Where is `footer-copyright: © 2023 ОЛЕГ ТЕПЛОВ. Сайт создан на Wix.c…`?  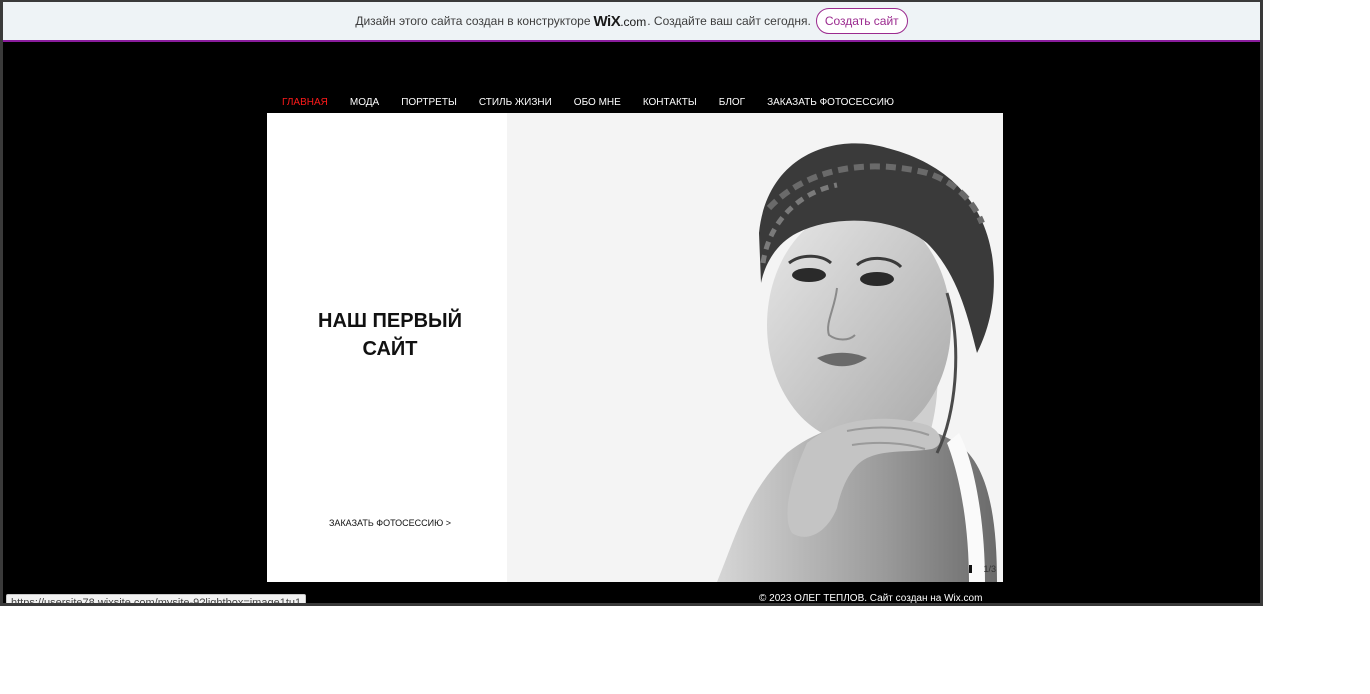 footer-copyright: © 2023 ОЛЕГ ТЕПЛОВ. Сайт создан на Wix.c… is located at coordinates (871, 598).